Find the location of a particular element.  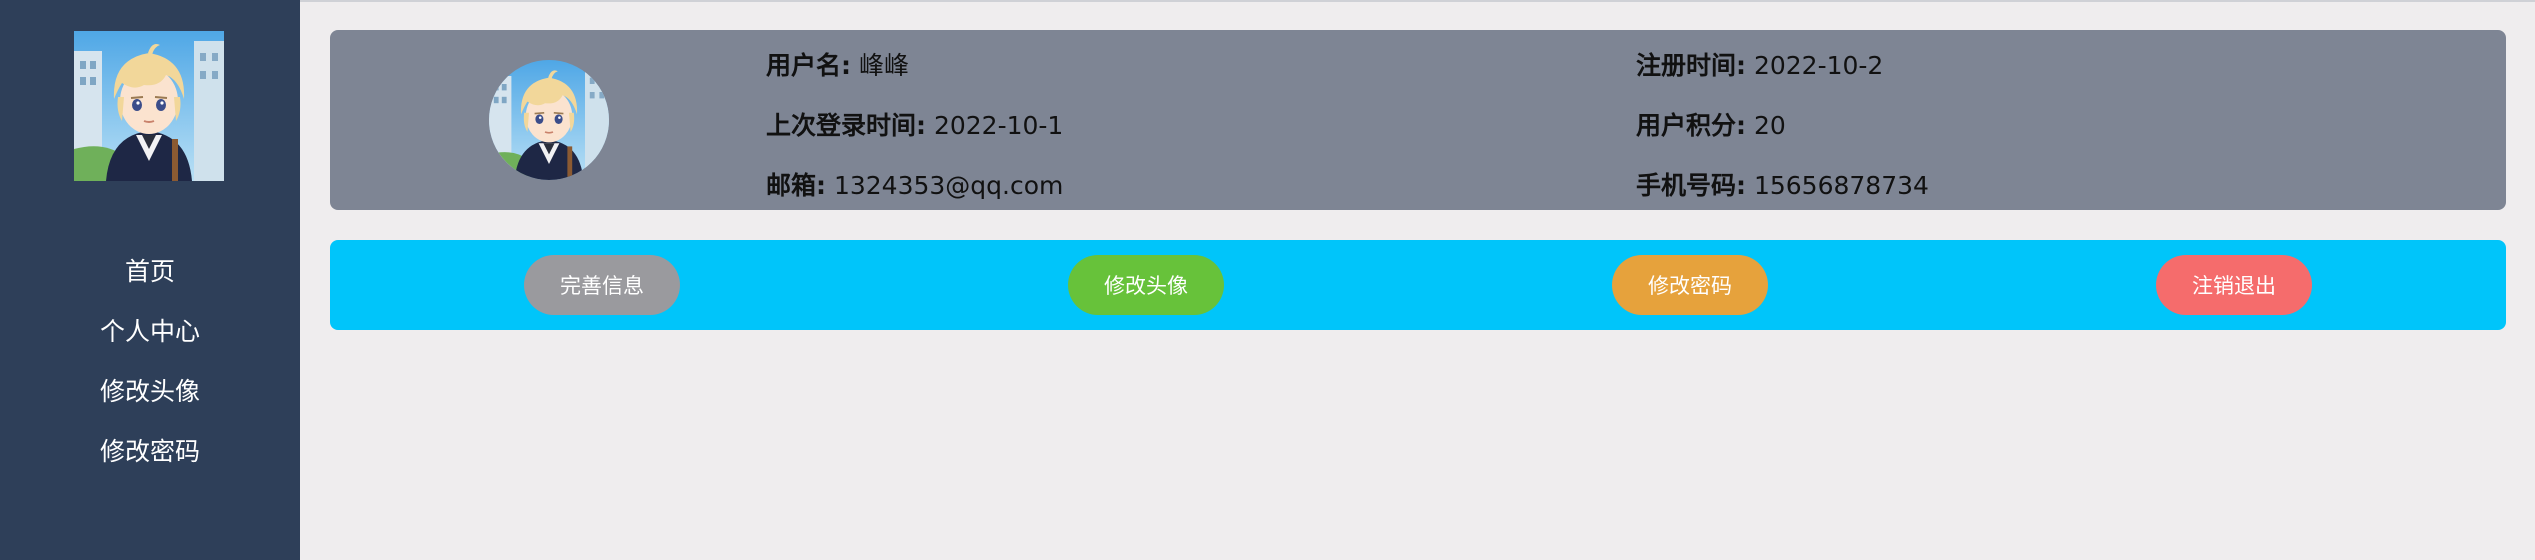

username-value: 峰峰 is located at coordinates (883, 65).